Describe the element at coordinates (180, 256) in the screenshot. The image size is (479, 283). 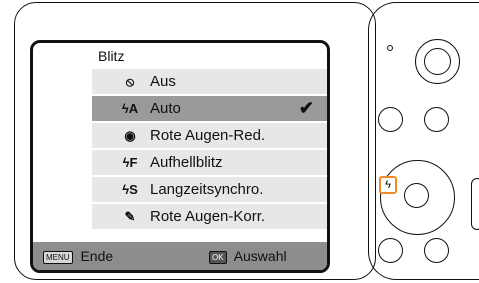
I see `bottom-bar: MENU Ende OK Auswahl` at that location.